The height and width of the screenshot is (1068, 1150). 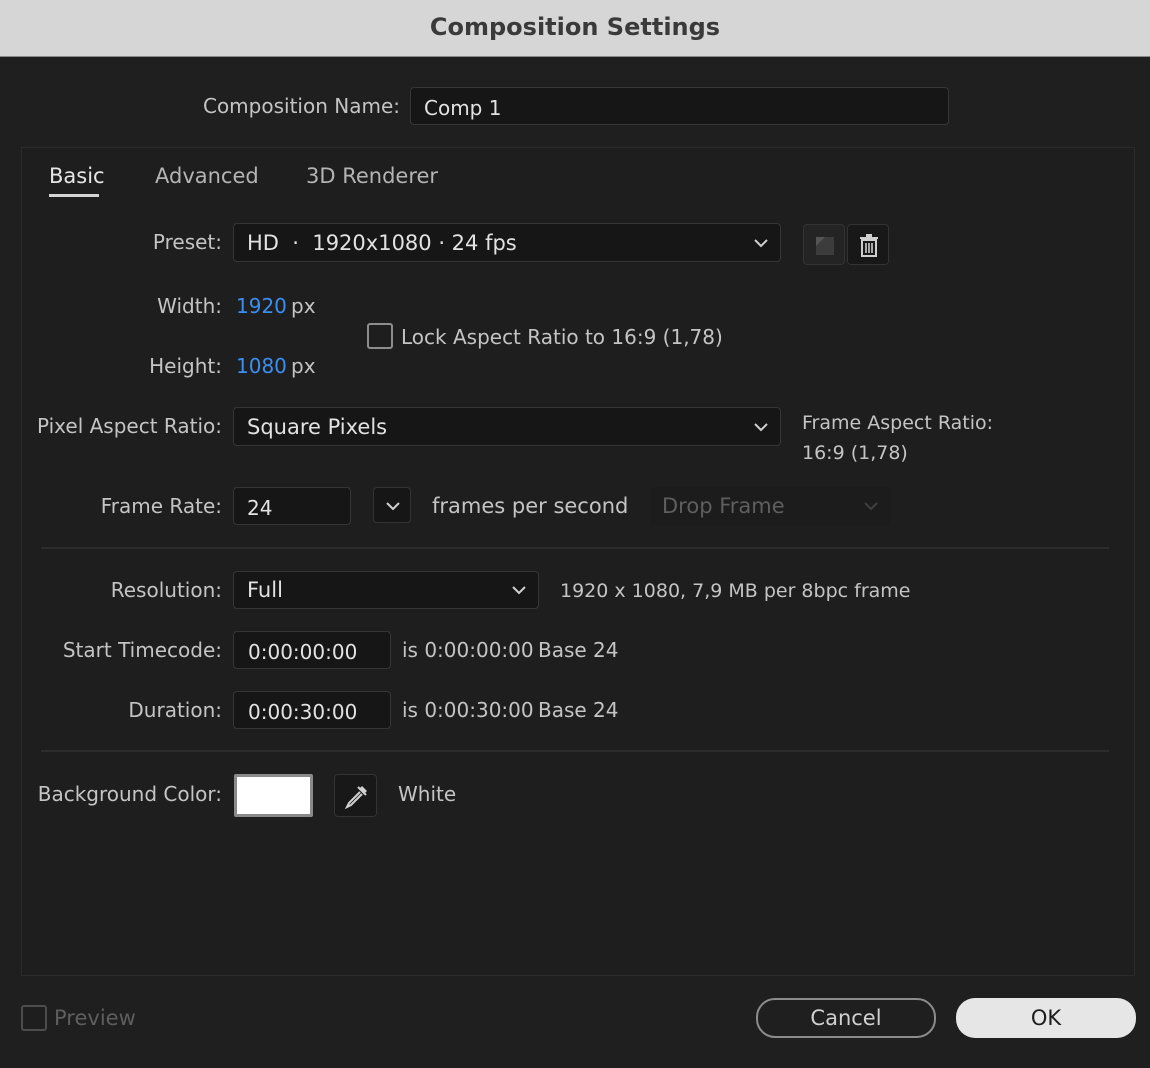 I want to click on pixel-aspect-select: Square Pixels, so click(x=507, y=426).